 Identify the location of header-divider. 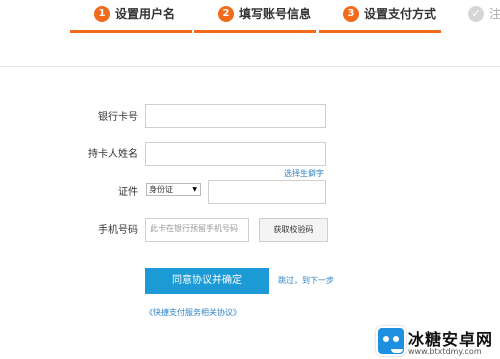
(250, 66).